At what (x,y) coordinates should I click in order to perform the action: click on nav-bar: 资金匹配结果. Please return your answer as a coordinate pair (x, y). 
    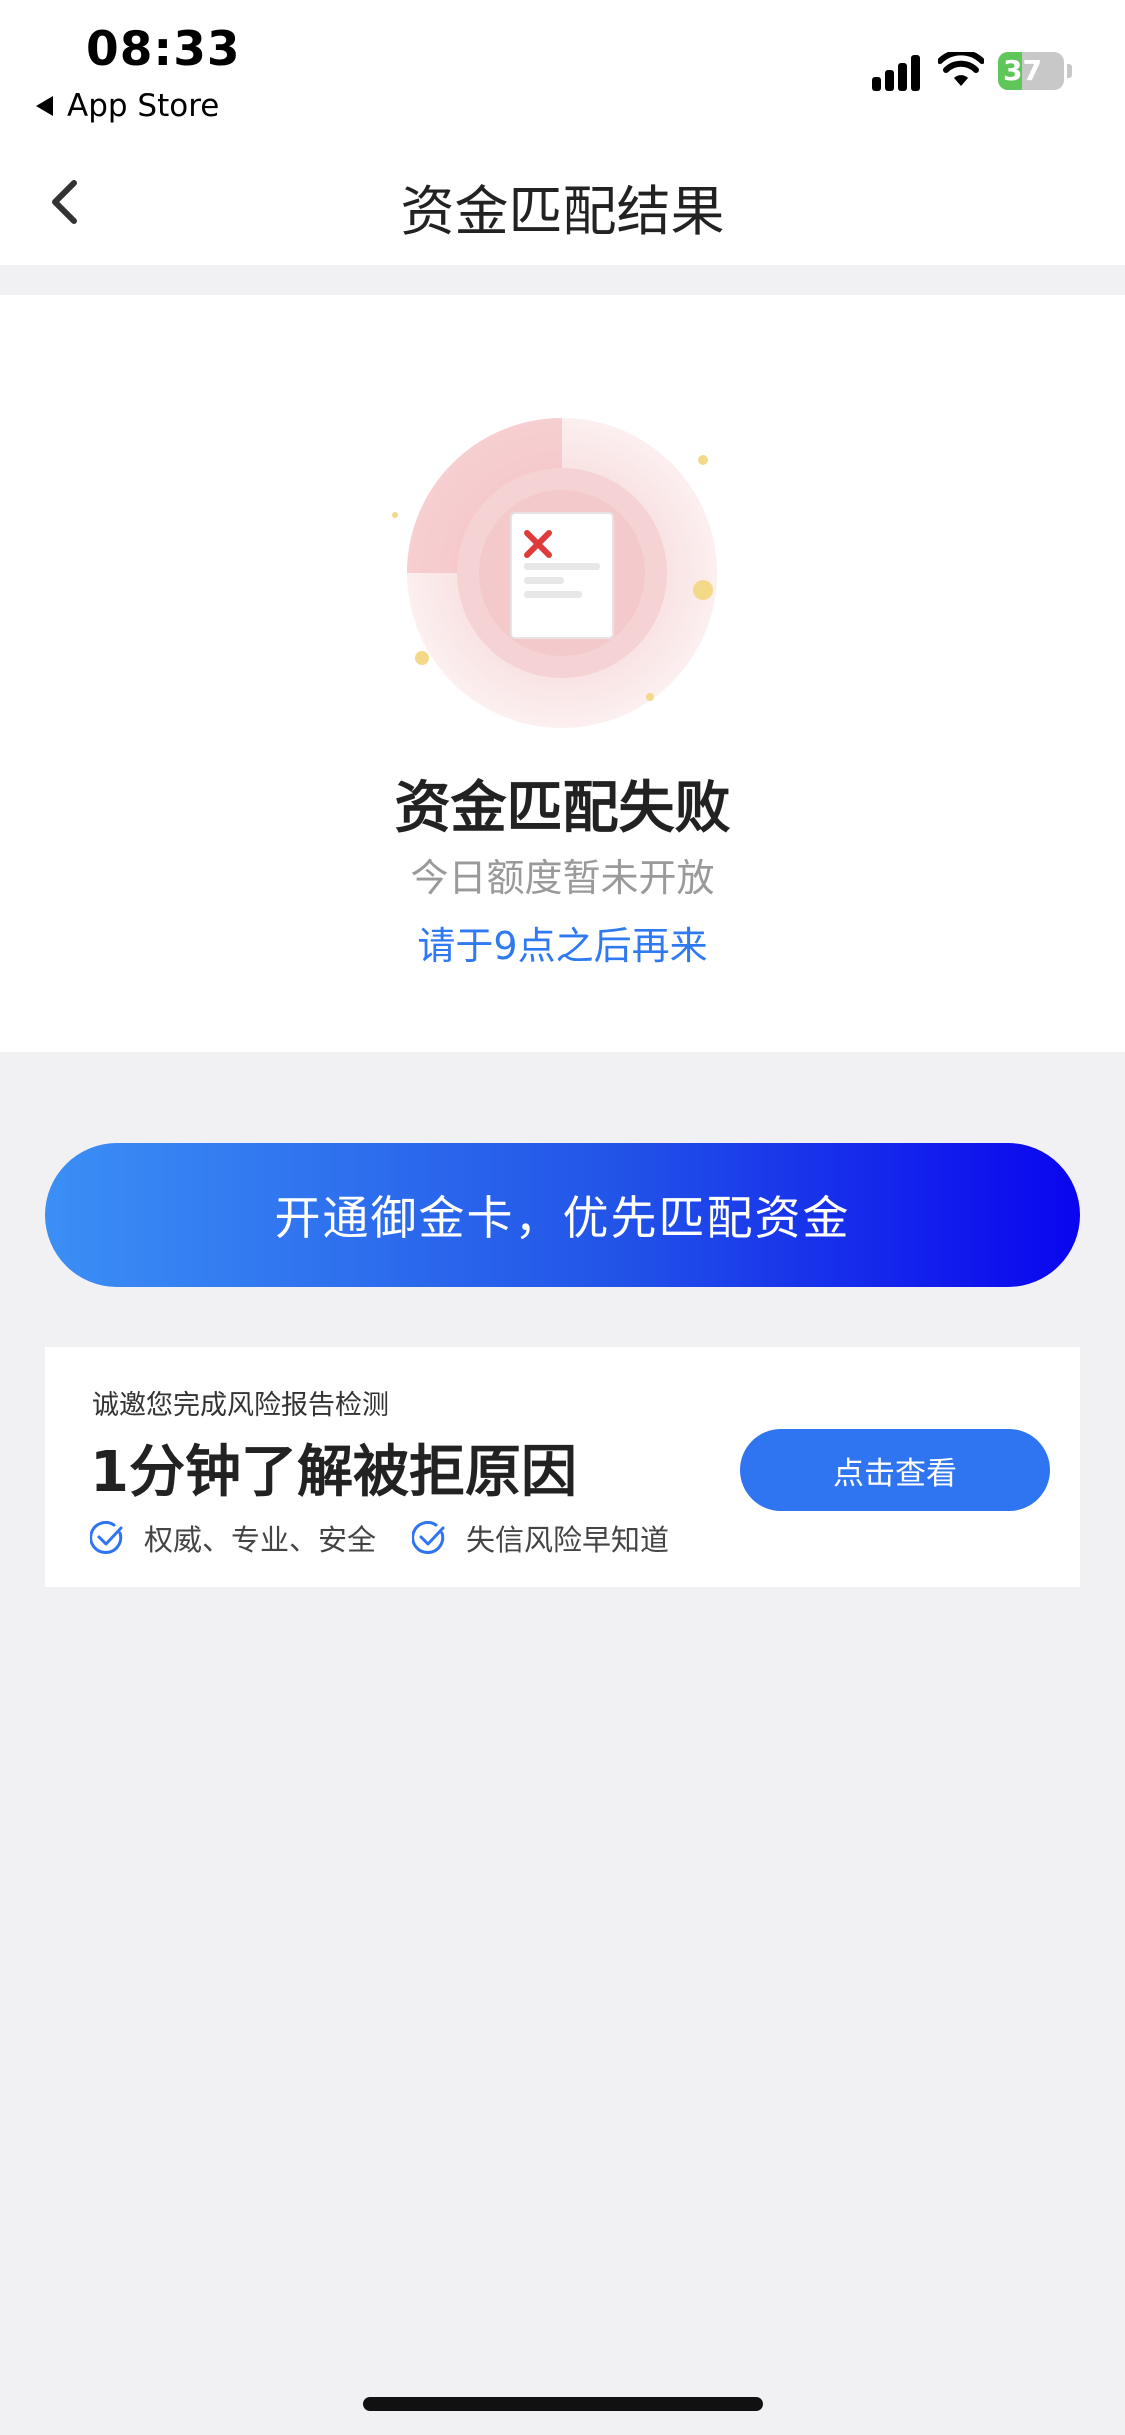
    Looking at the image, I should click on (562, 205).